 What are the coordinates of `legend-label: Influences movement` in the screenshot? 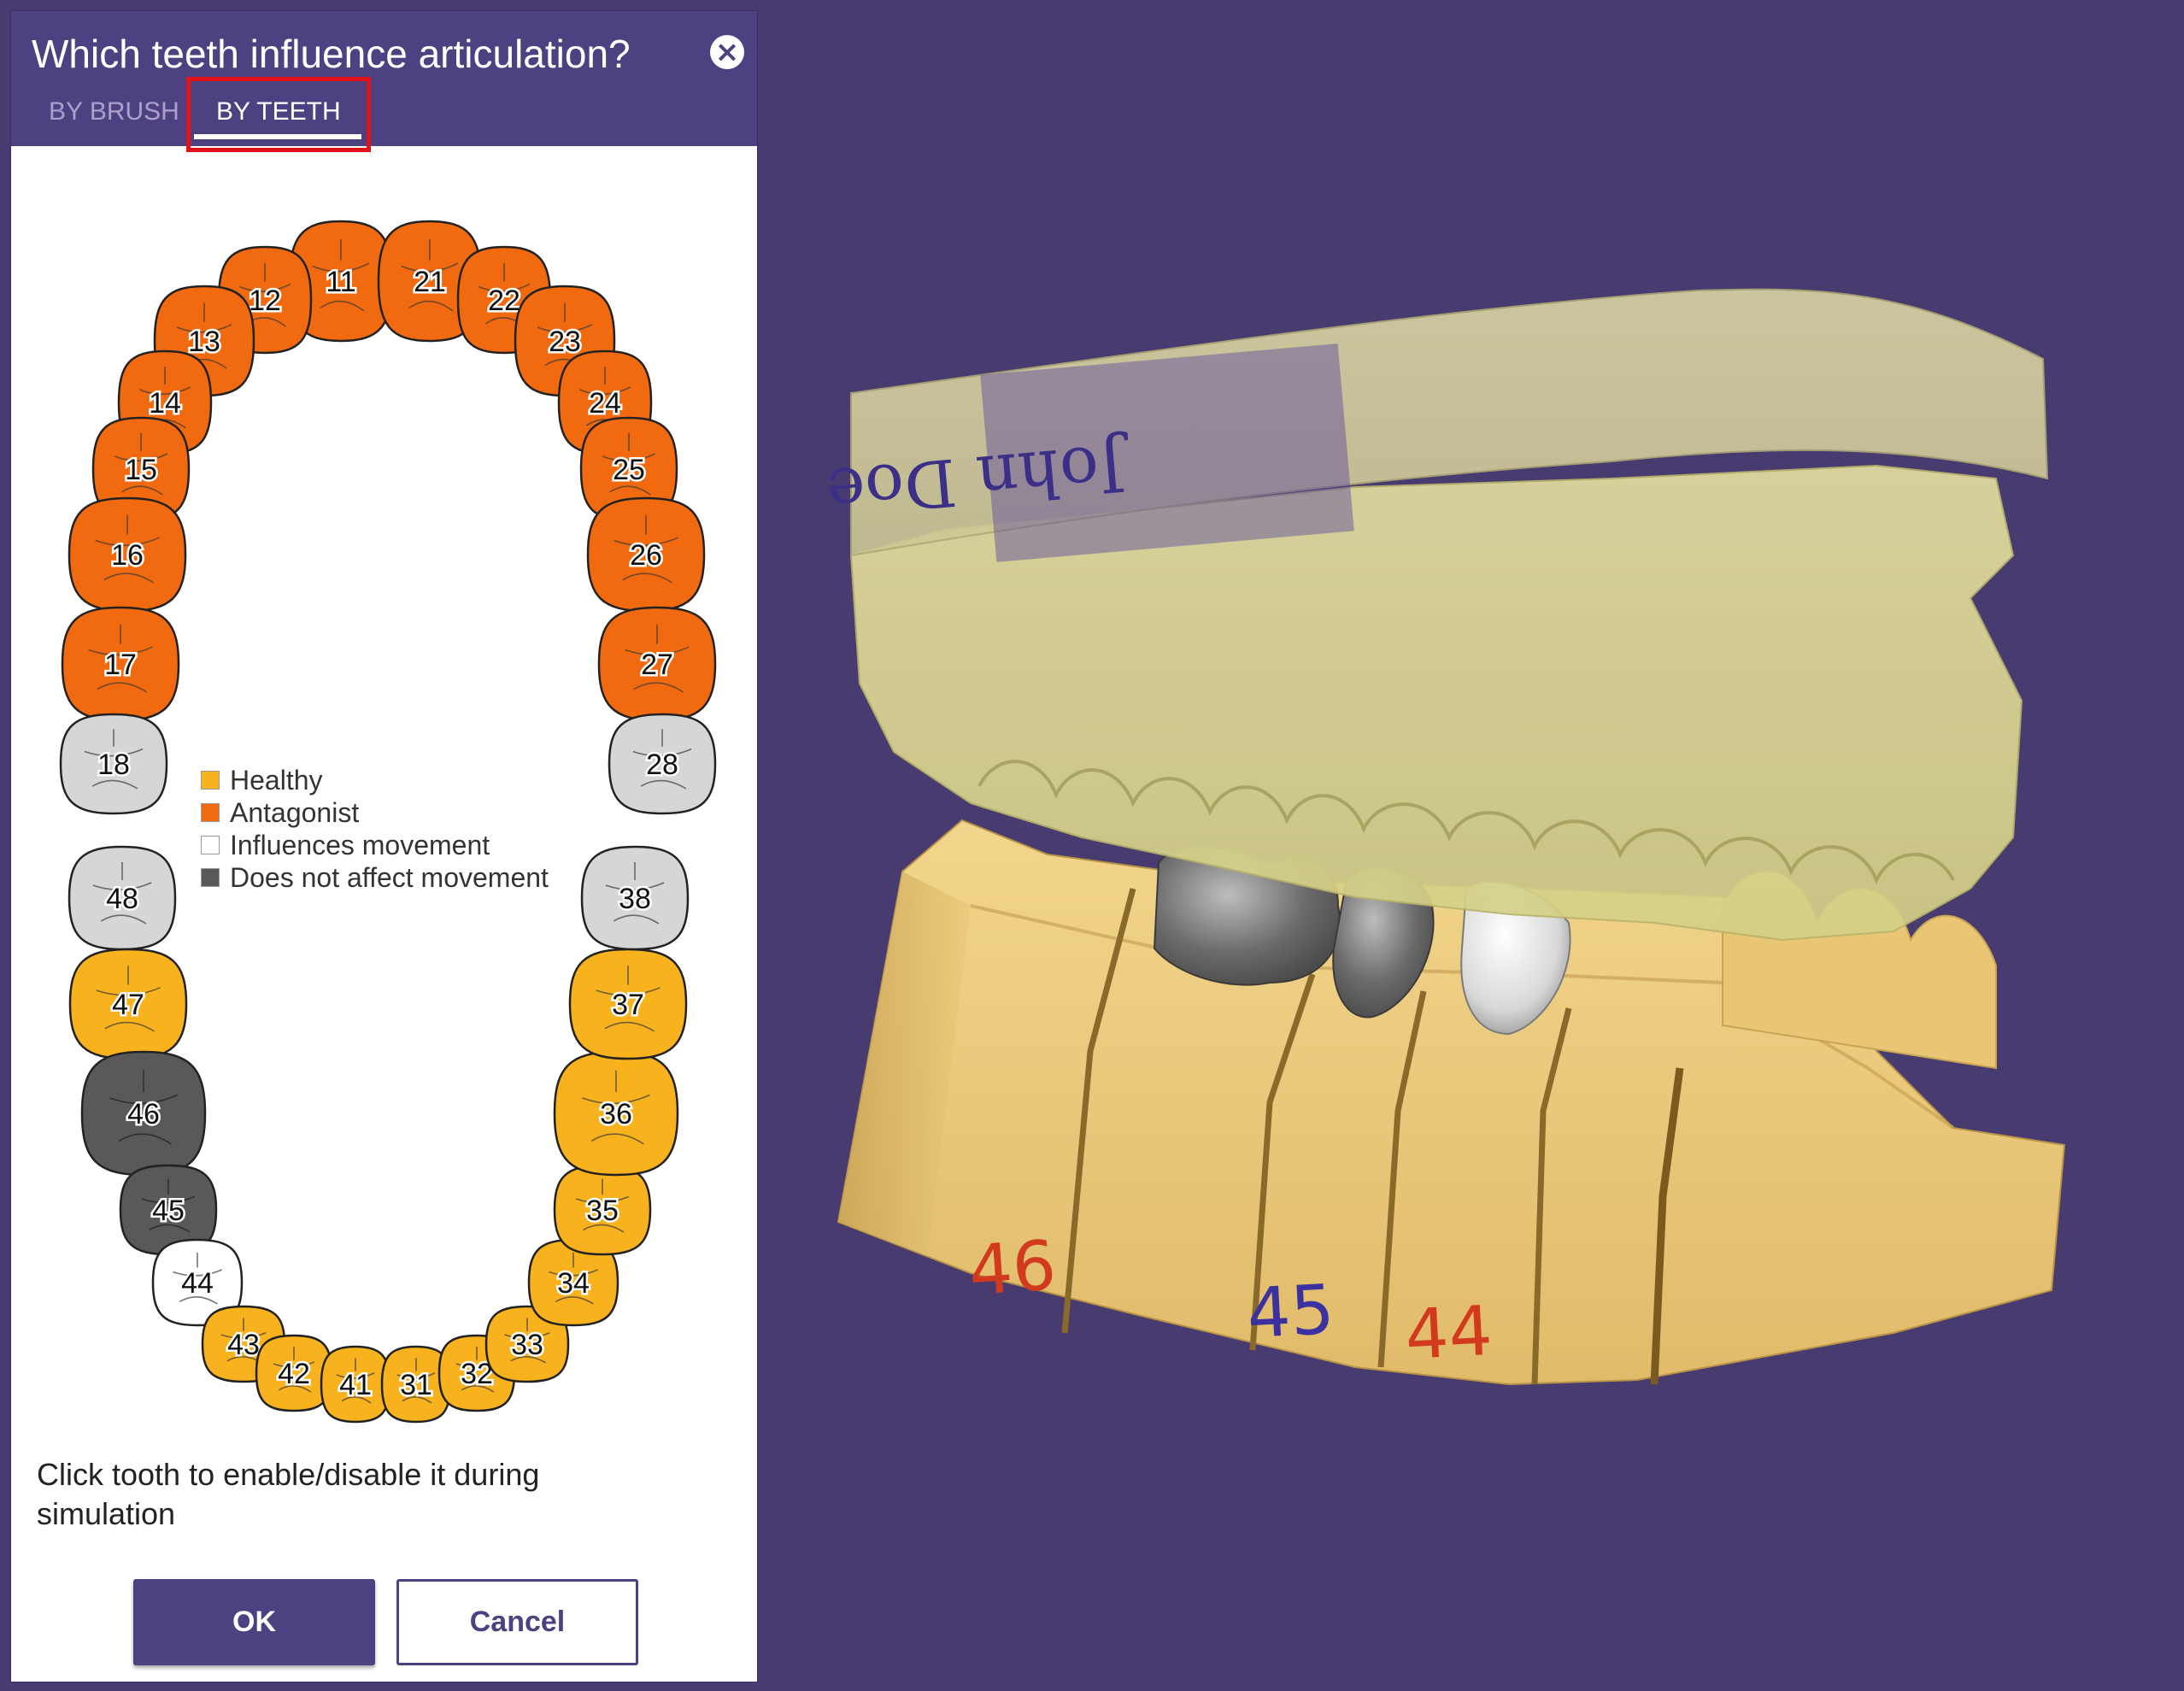 It's located at (360, 845).